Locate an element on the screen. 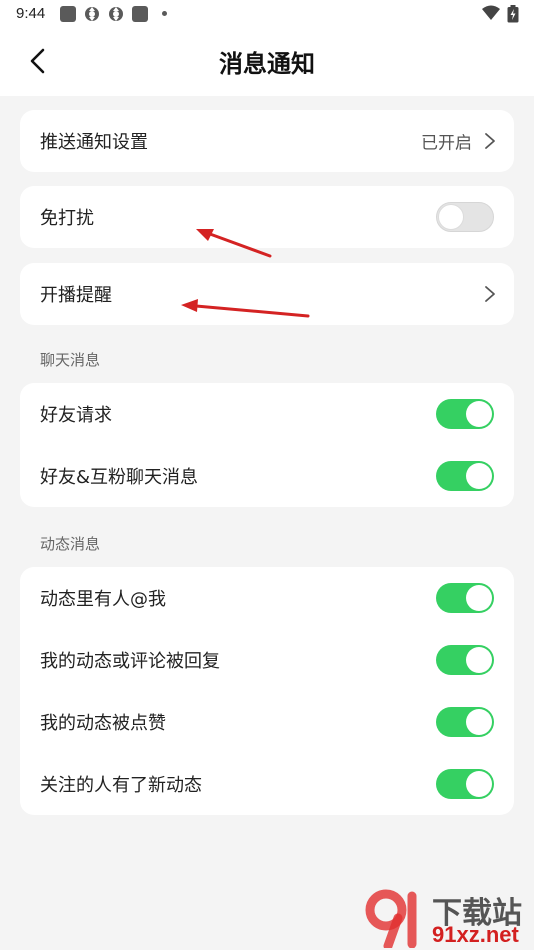  push-settings-row: 推送通知设置 已开启 is located at coordinates (267, 141).